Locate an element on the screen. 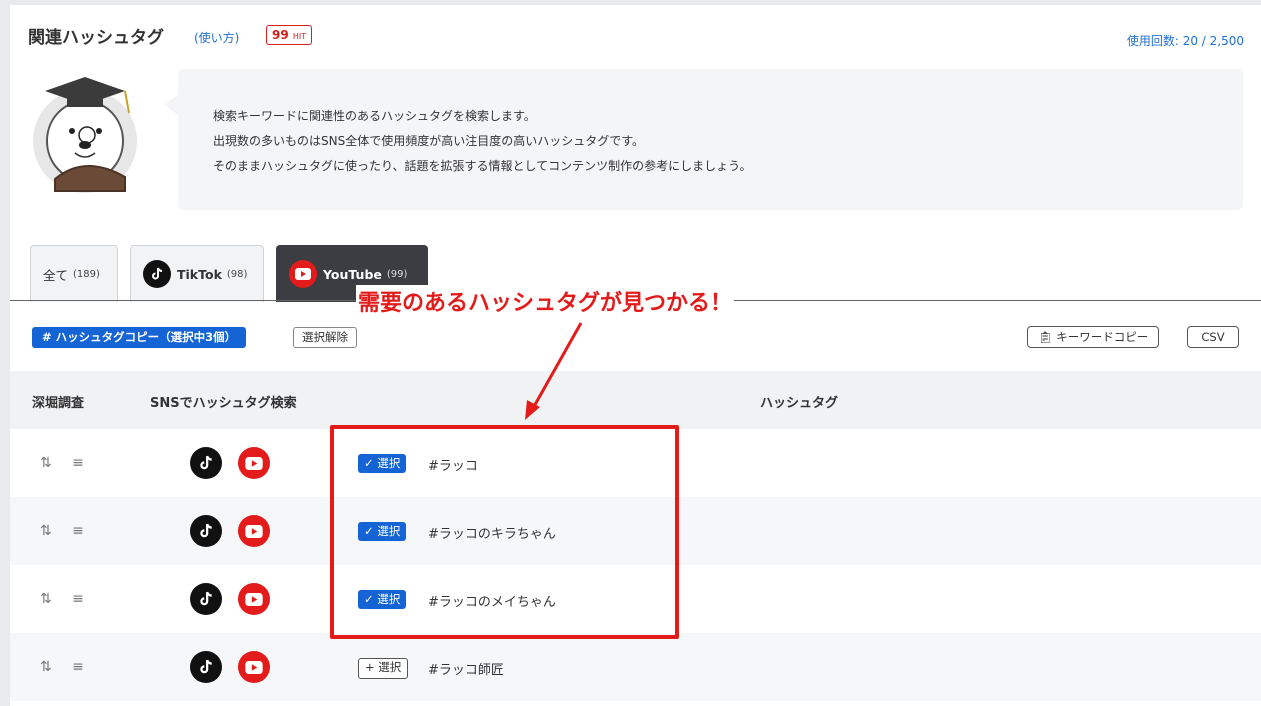 The height and width of the screenshot is (706, 1261). hit-unit: HIT is located at coordinates (299, 36).